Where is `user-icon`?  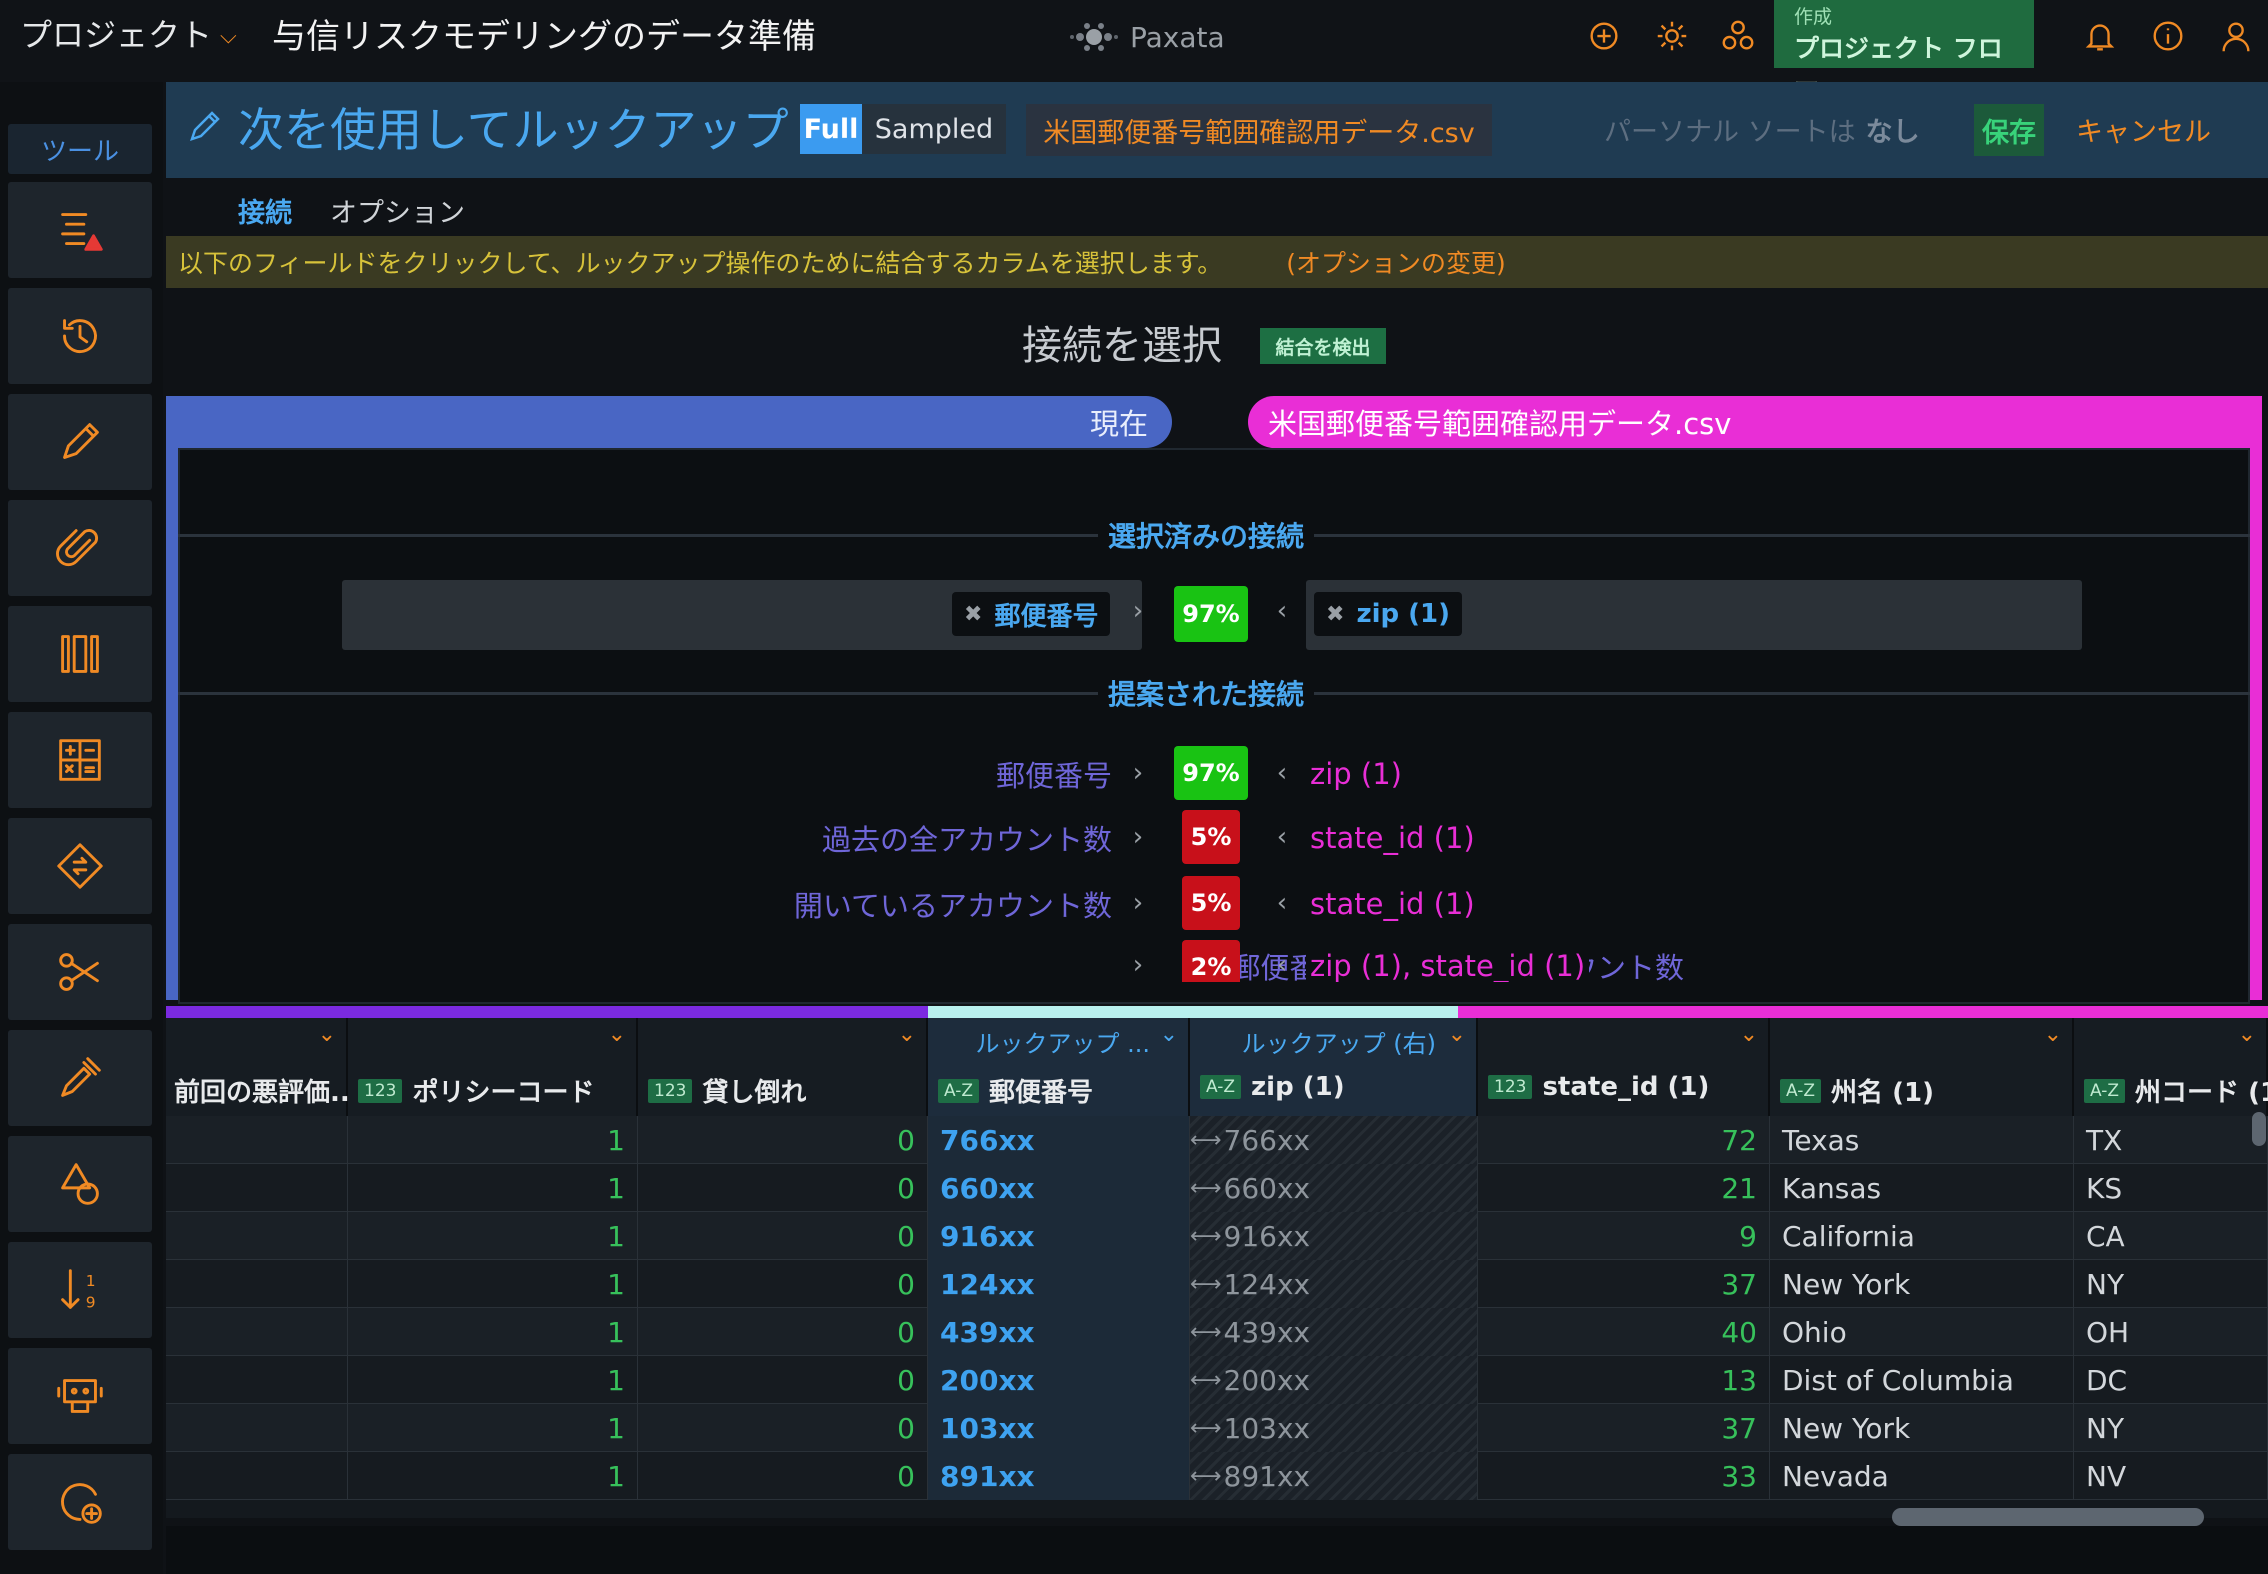 user-icon is located at coordinates (2236, 36).